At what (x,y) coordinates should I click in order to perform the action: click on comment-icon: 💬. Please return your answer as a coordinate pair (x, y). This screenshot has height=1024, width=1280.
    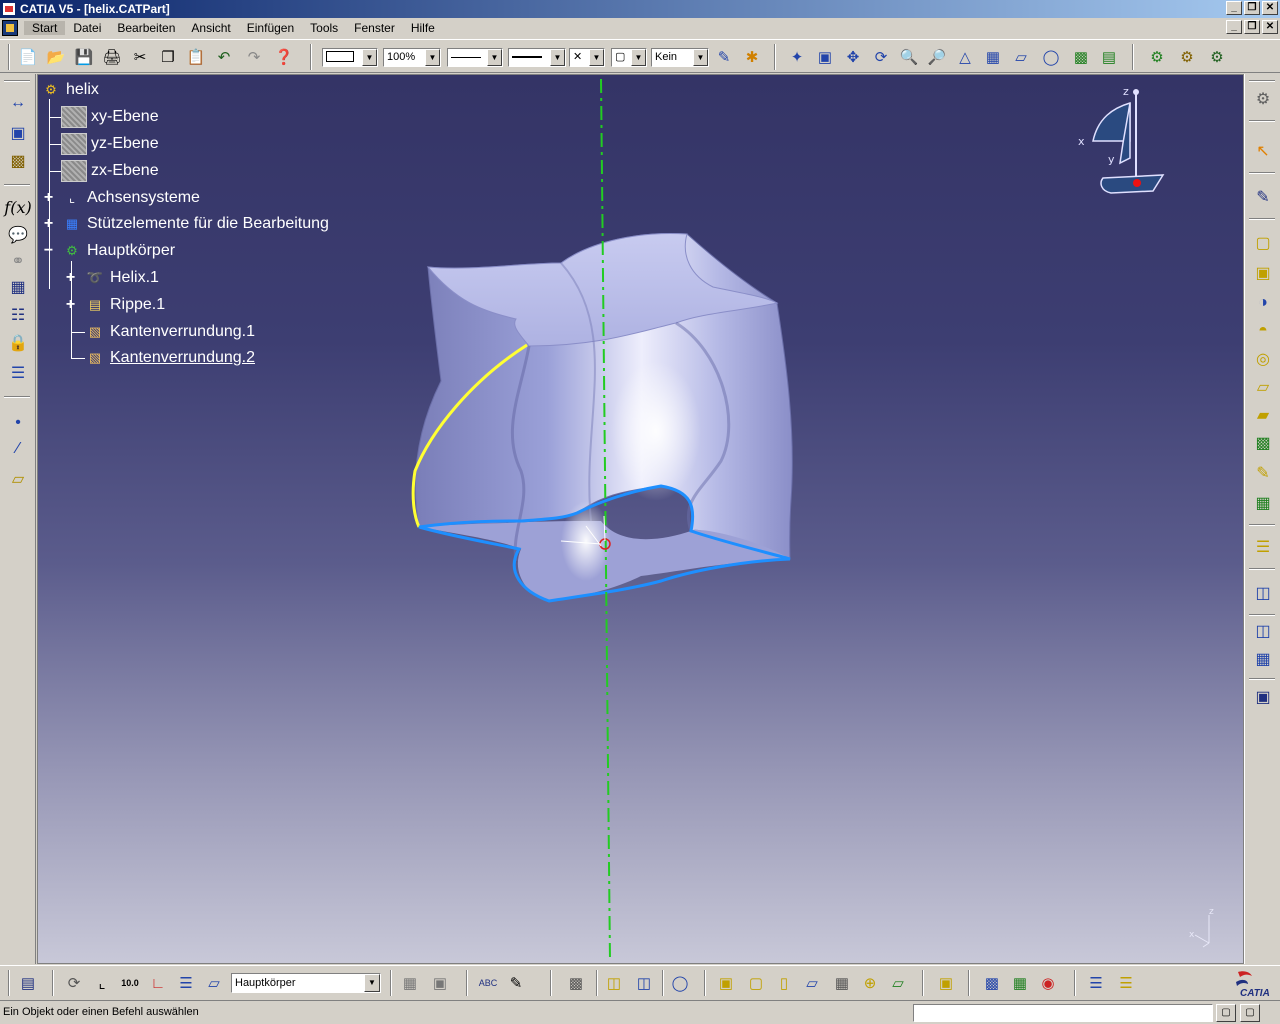
    Looking at the image, I should click on (18, 235).